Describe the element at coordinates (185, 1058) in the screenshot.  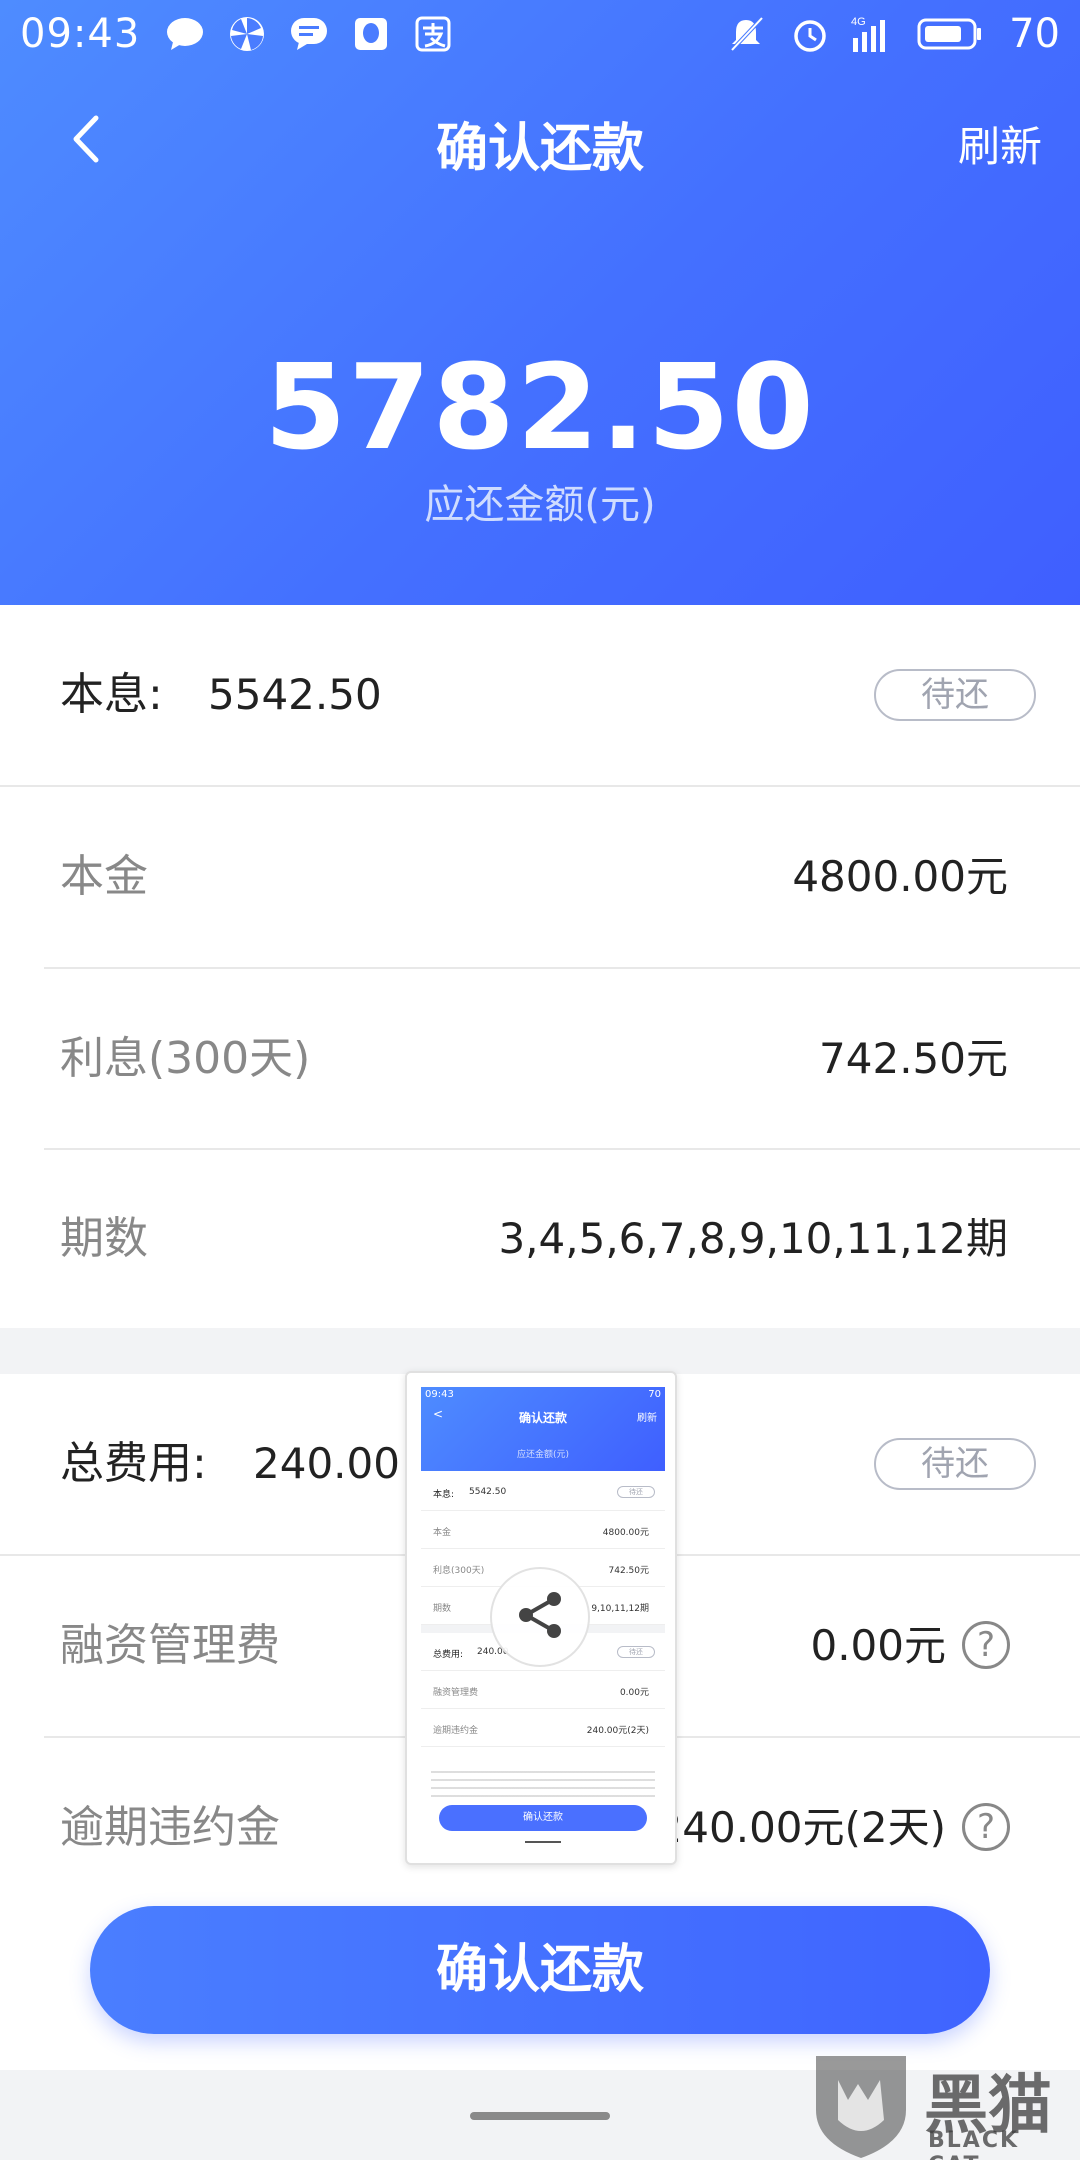
I see `interest-label: 利息(300天)` at that location.